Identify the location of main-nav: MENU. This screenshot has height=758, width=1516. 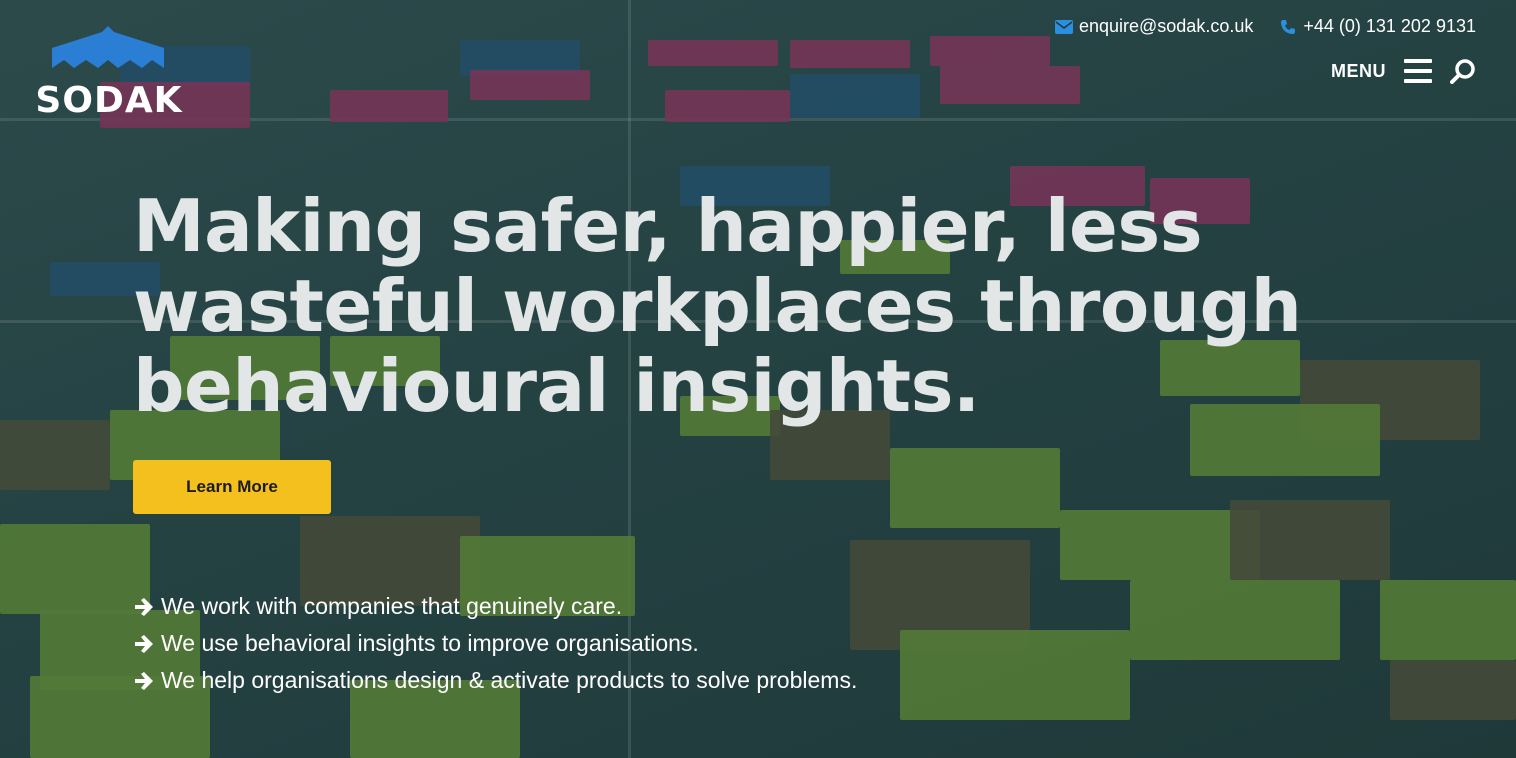
(1403, 71).